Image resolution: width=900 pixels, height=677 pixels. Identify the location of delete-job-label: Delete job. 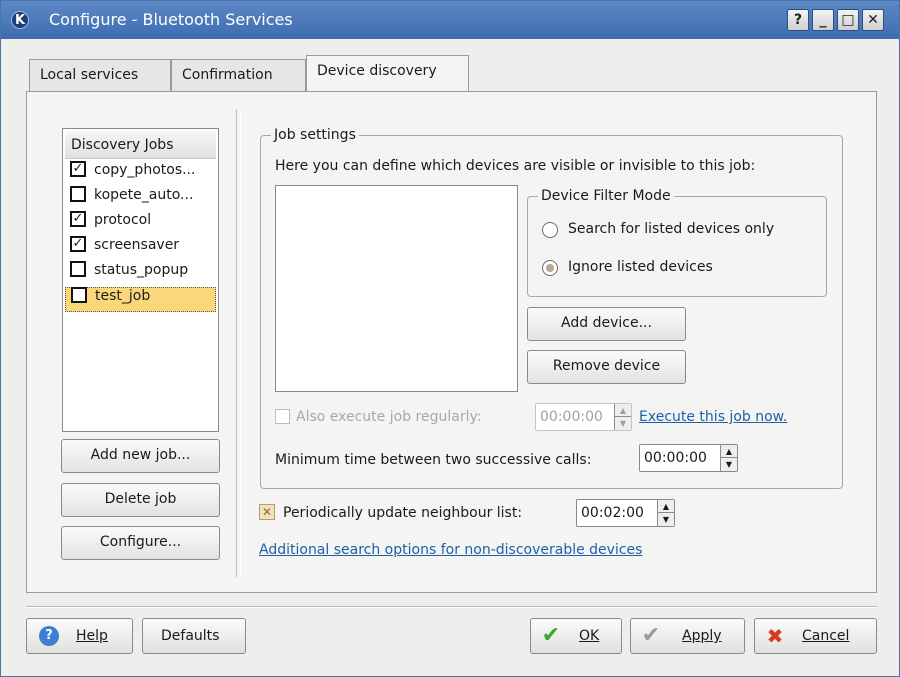
(140, 499).